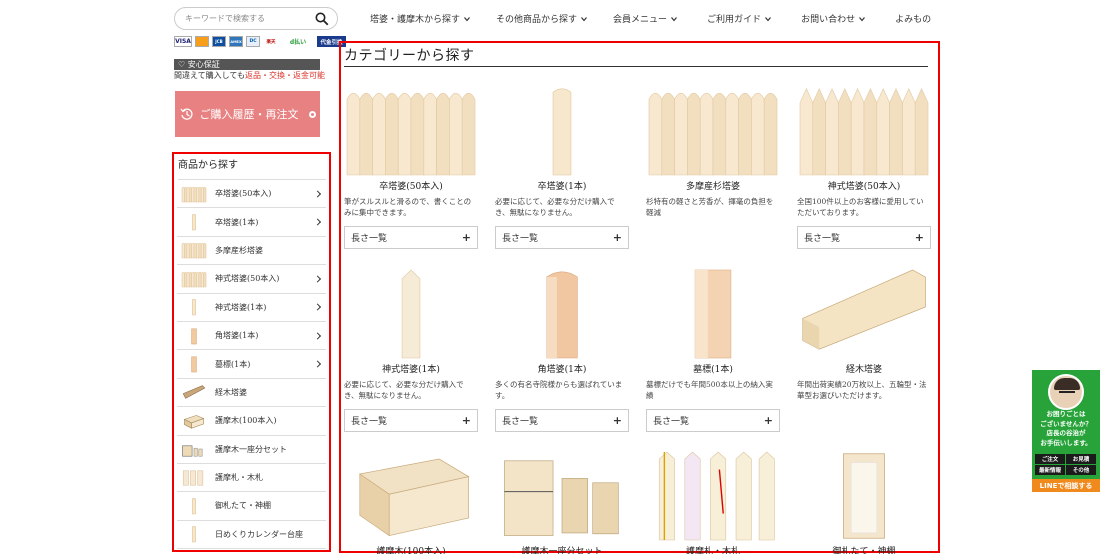 This screenshot has width=1100, height=554. I want to click on sidebar-item: 神式塔婆(1本), so click(251, 308).